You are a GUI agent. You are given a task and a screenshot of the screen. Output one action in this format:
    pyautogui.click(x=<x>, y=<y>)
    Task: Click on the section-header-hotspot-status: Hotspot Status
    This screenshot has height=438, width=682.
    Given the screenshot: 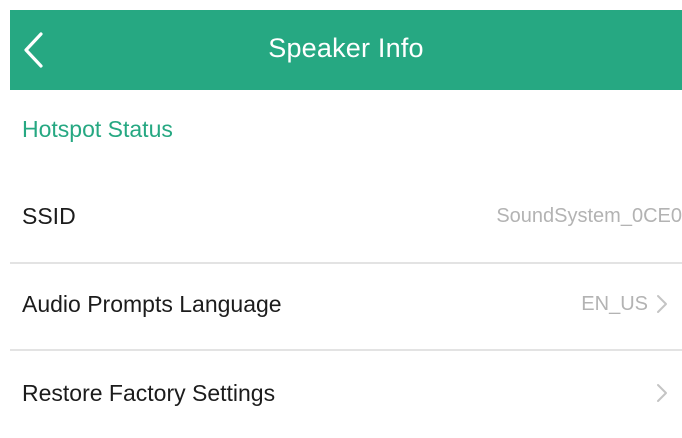 What is the action you would take?
    pyautogui.click(x=97, y=129)
    